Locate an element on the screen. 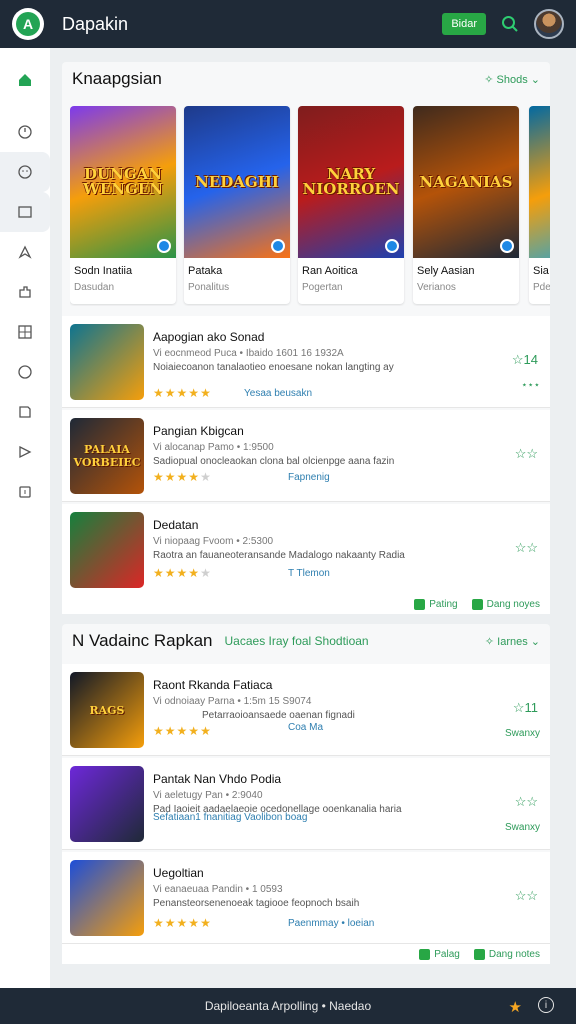 The height and width of the screenshot is (1024, 576). row-meta: Vi eanaeuaa Pandin • 1 0593 is located at coordinates (218, 889).